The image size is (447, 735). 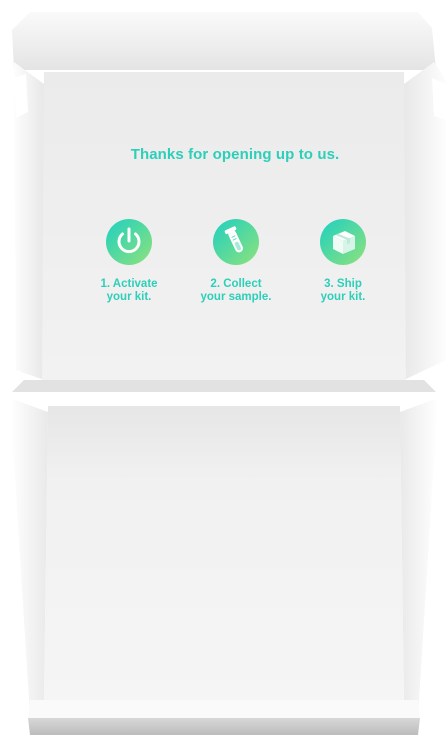 What do you see at coordinates (21, 96) in the screenshot?
I see `lid-left-tab` at bounding box center [21, 96].